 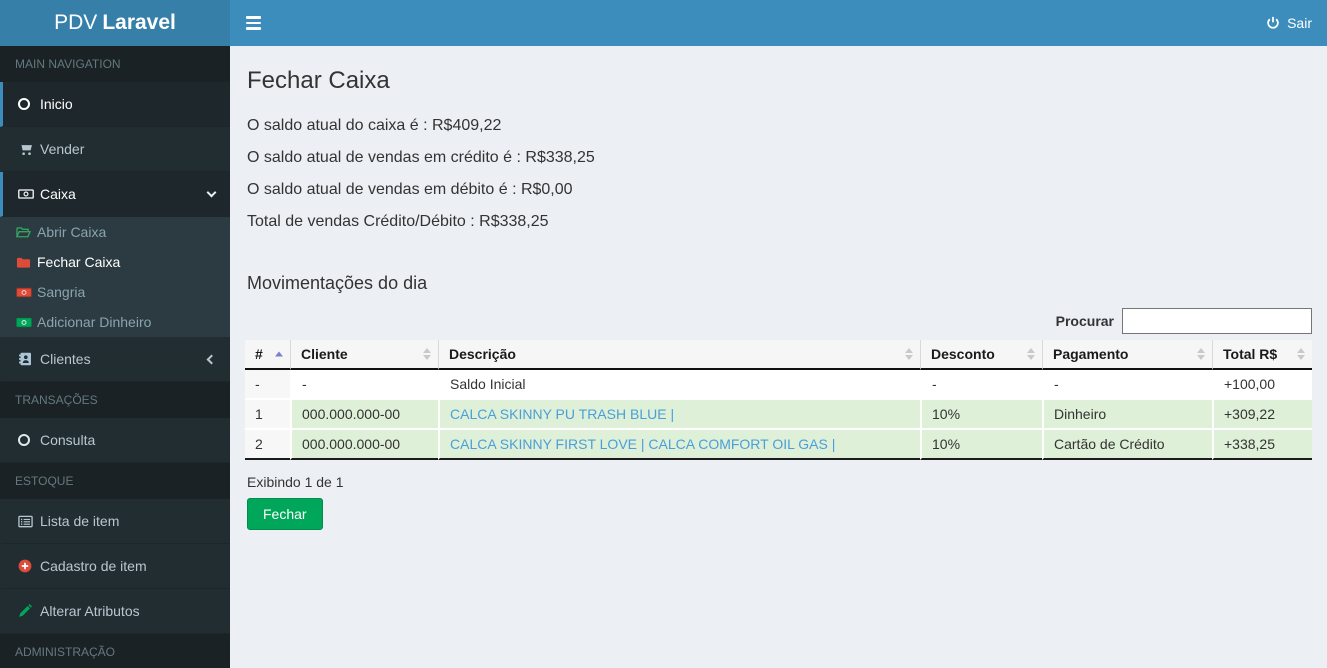 What do you see at coordinates (115, 651) in the screenshot?
I see `sidebar-section-administracao: ADMINISTRAÇÃO` at bounding box center [115, 651].